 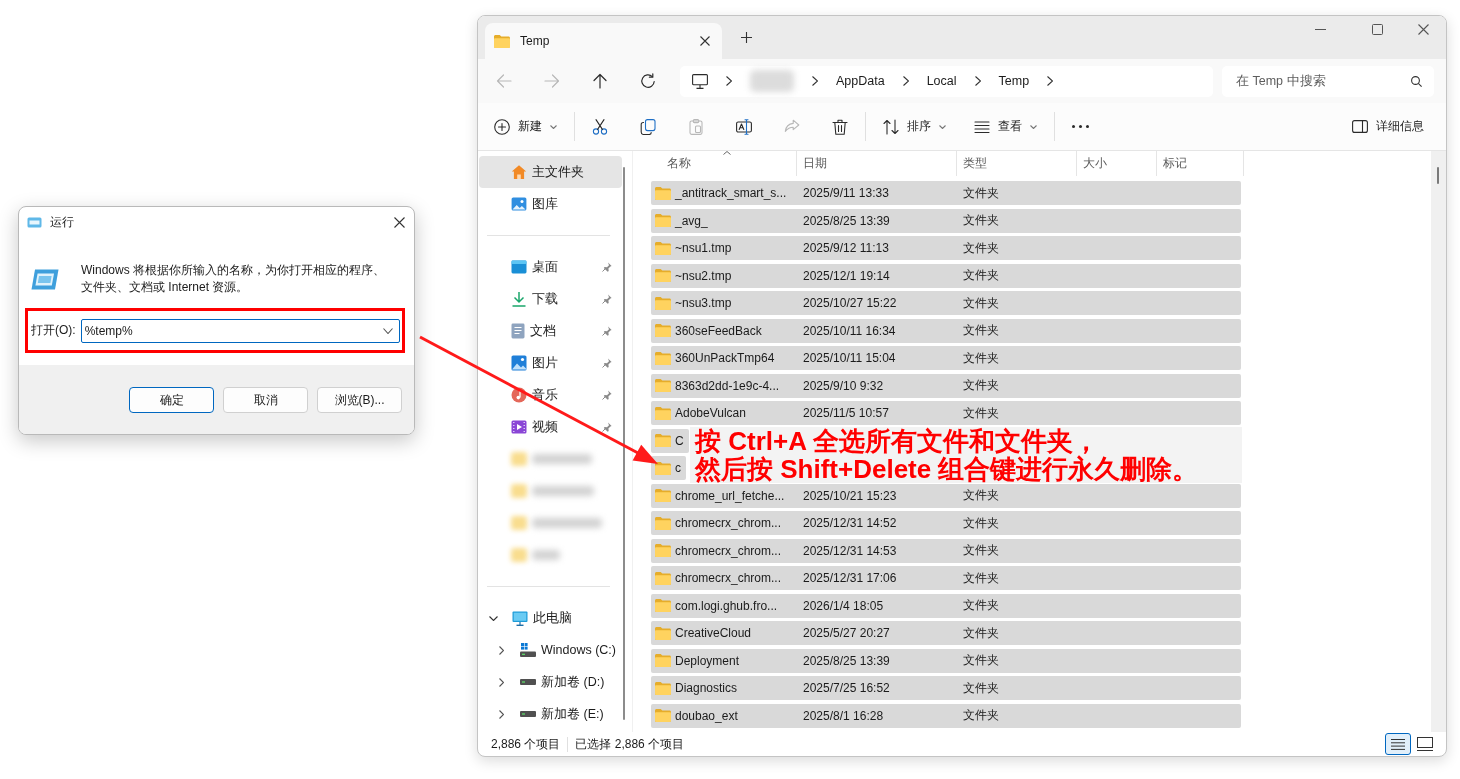 I want to click on breadcrumb-item: Local, so click(x=941, y=81).